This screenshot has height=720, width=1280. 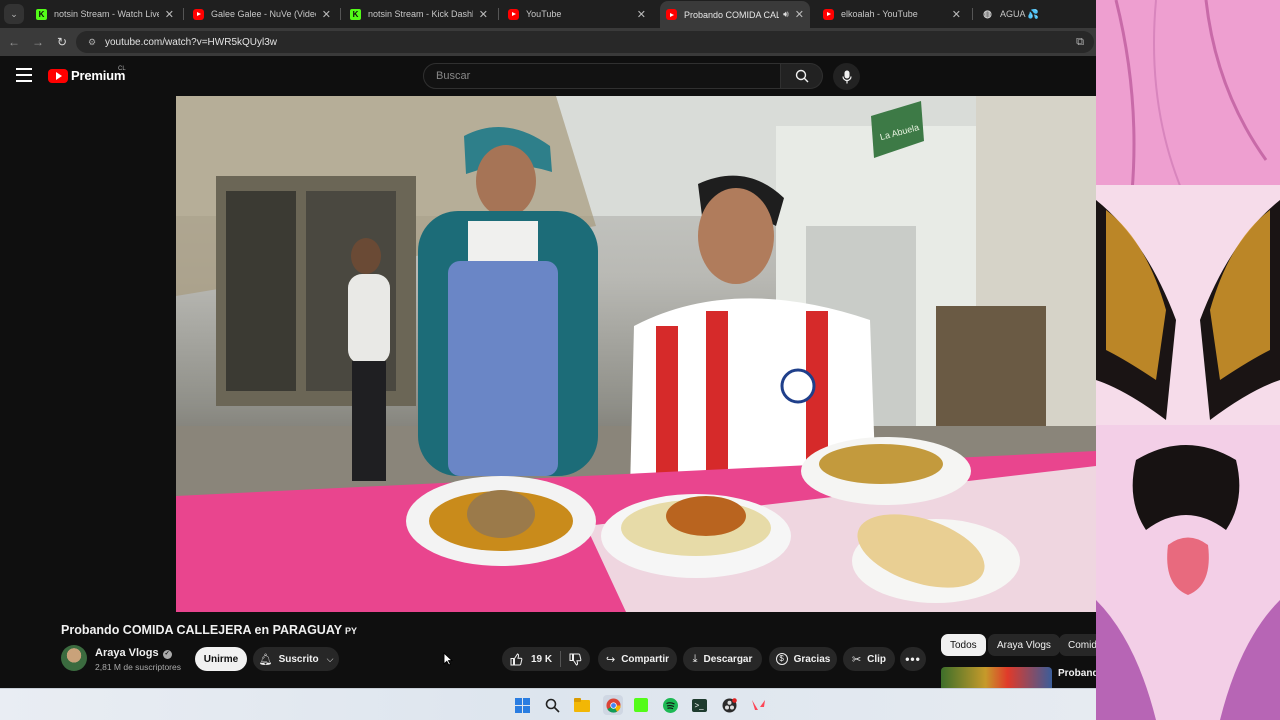 I want to click on browser-tab-title: notsin Stream - Watch Live on Kick, so click(x=106, y=14).